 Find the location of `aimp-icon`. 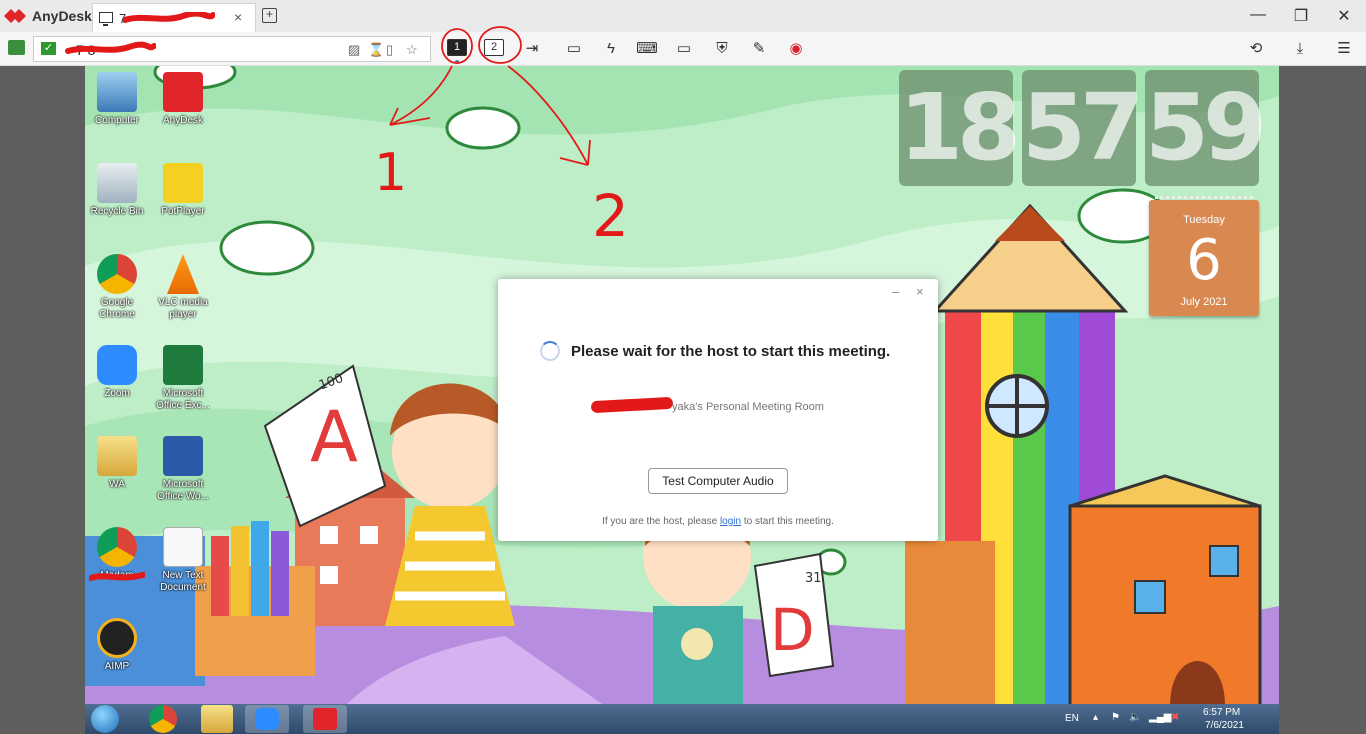

aimp-icon is located at coordinates (117, 638).